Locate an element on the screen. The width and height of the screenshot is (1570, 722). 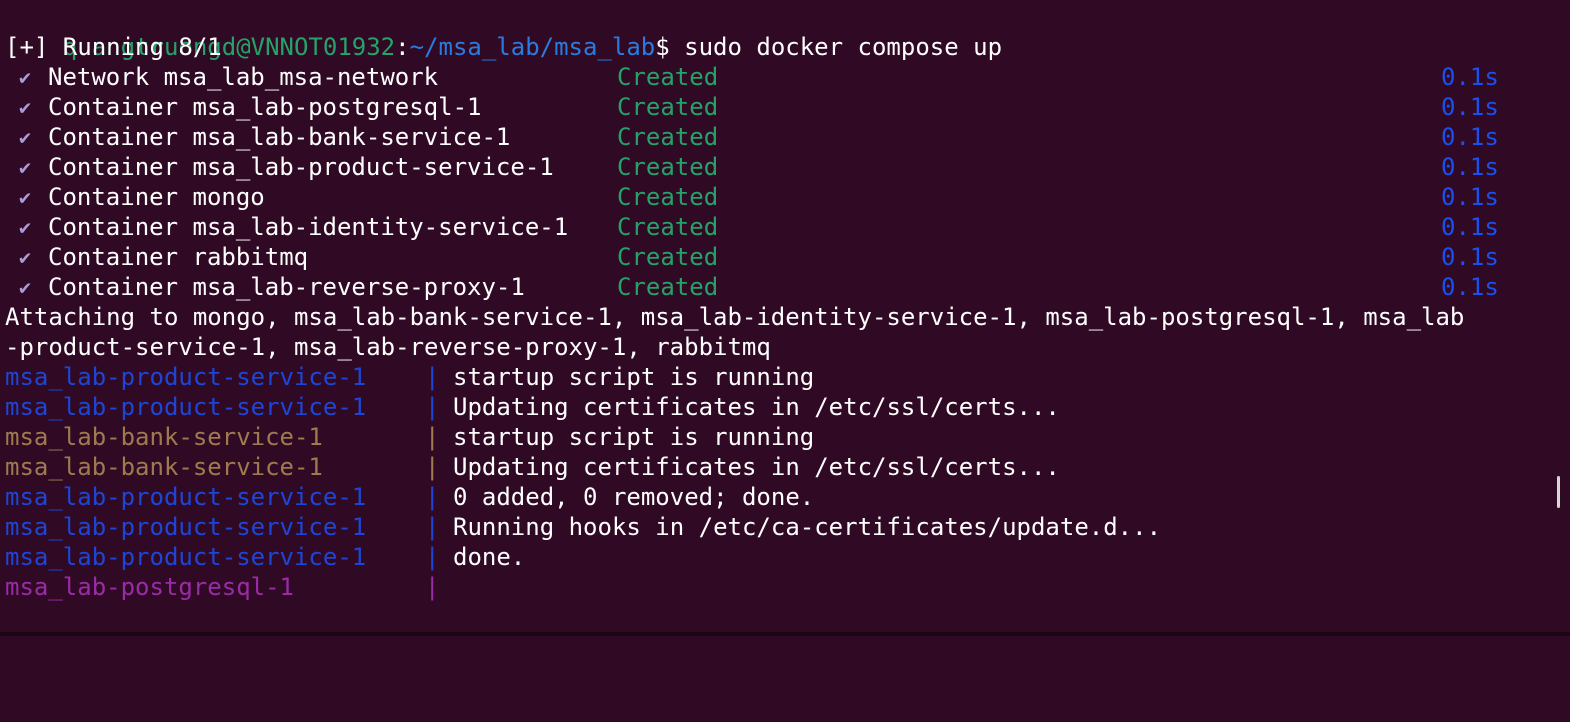
resource-line: ✔ Container mongo Created 0.1s is located at coordinates (752, 197).